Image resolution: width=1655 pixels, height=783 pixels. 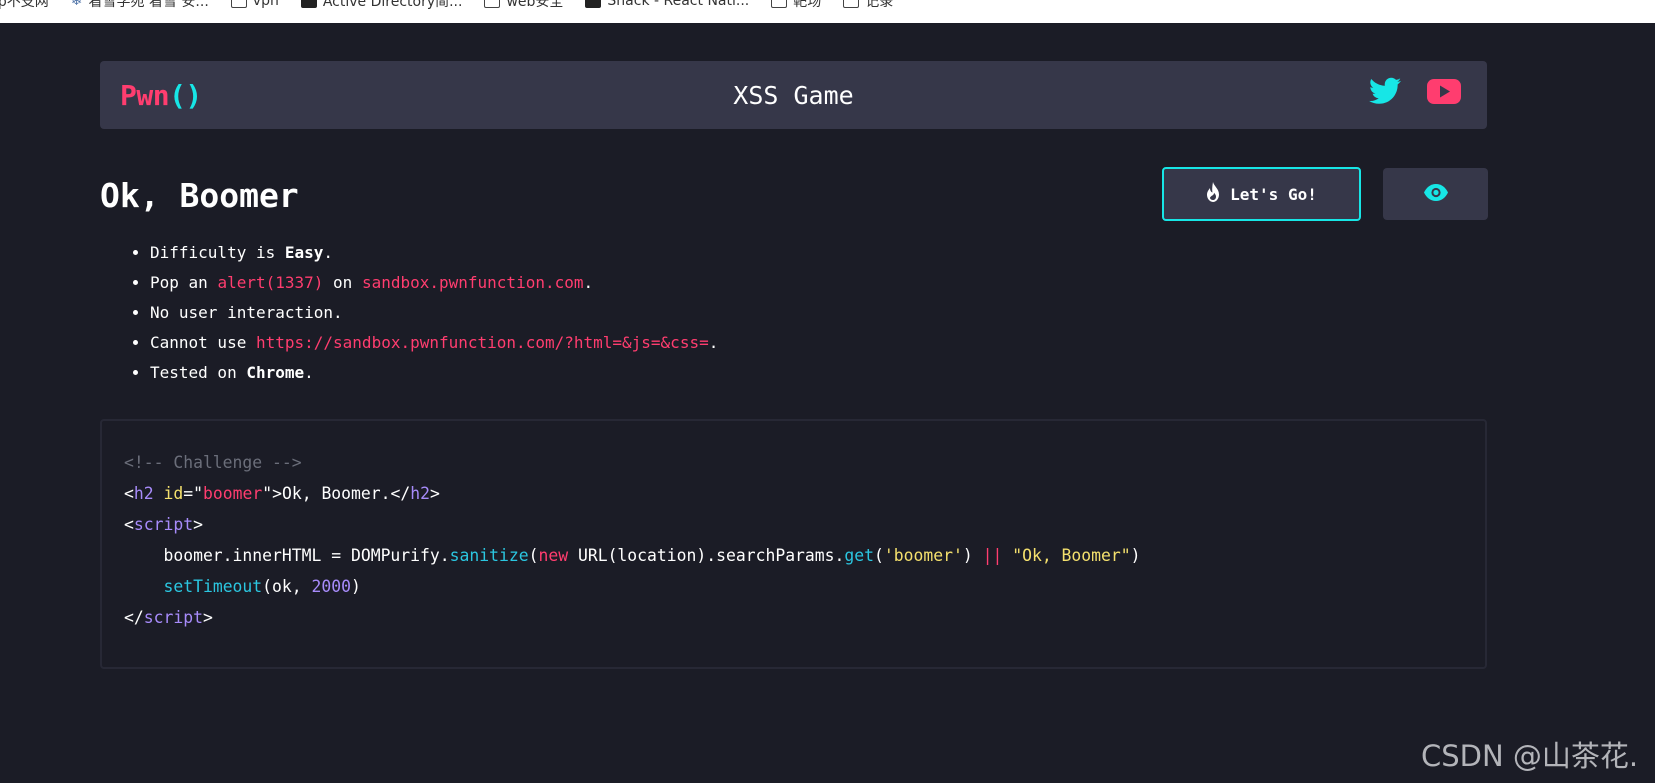 I want to click on rule-emphasis: Chrome, so click(x=275, y=372).